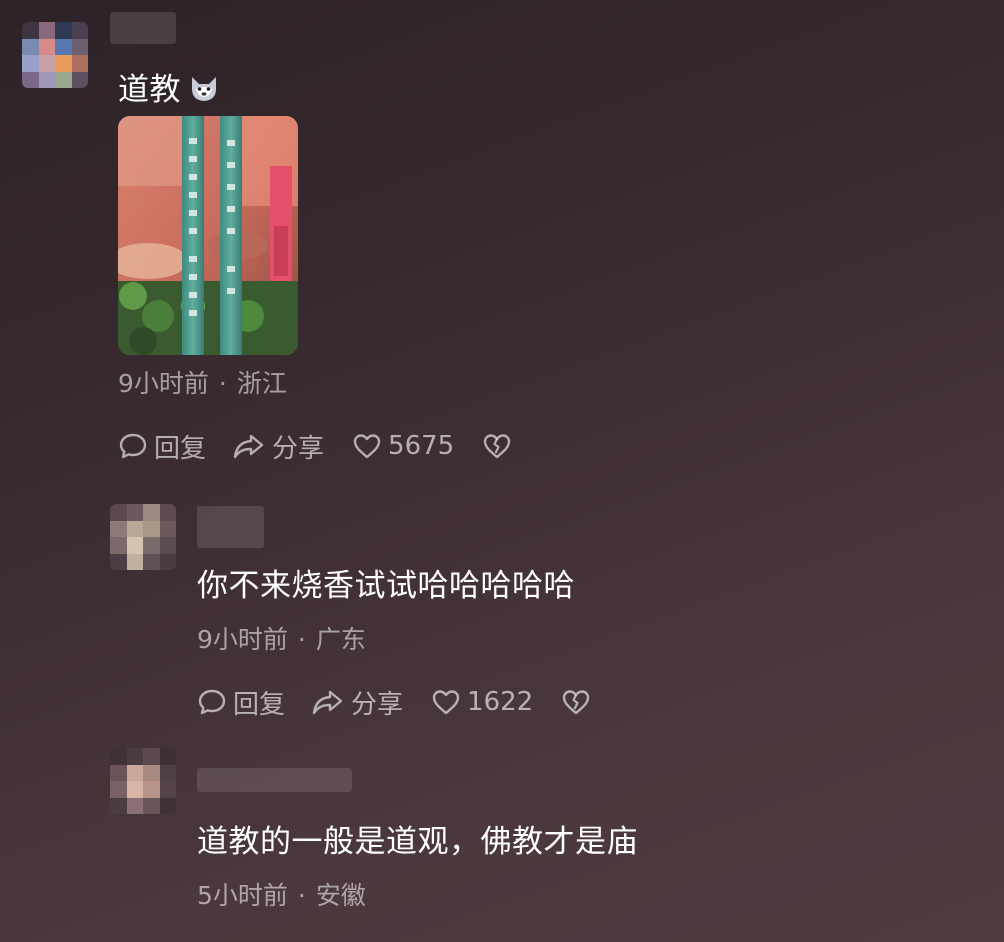 The image size is (1004, 942). I want to click on like-button: 5675, so click(403, 446).